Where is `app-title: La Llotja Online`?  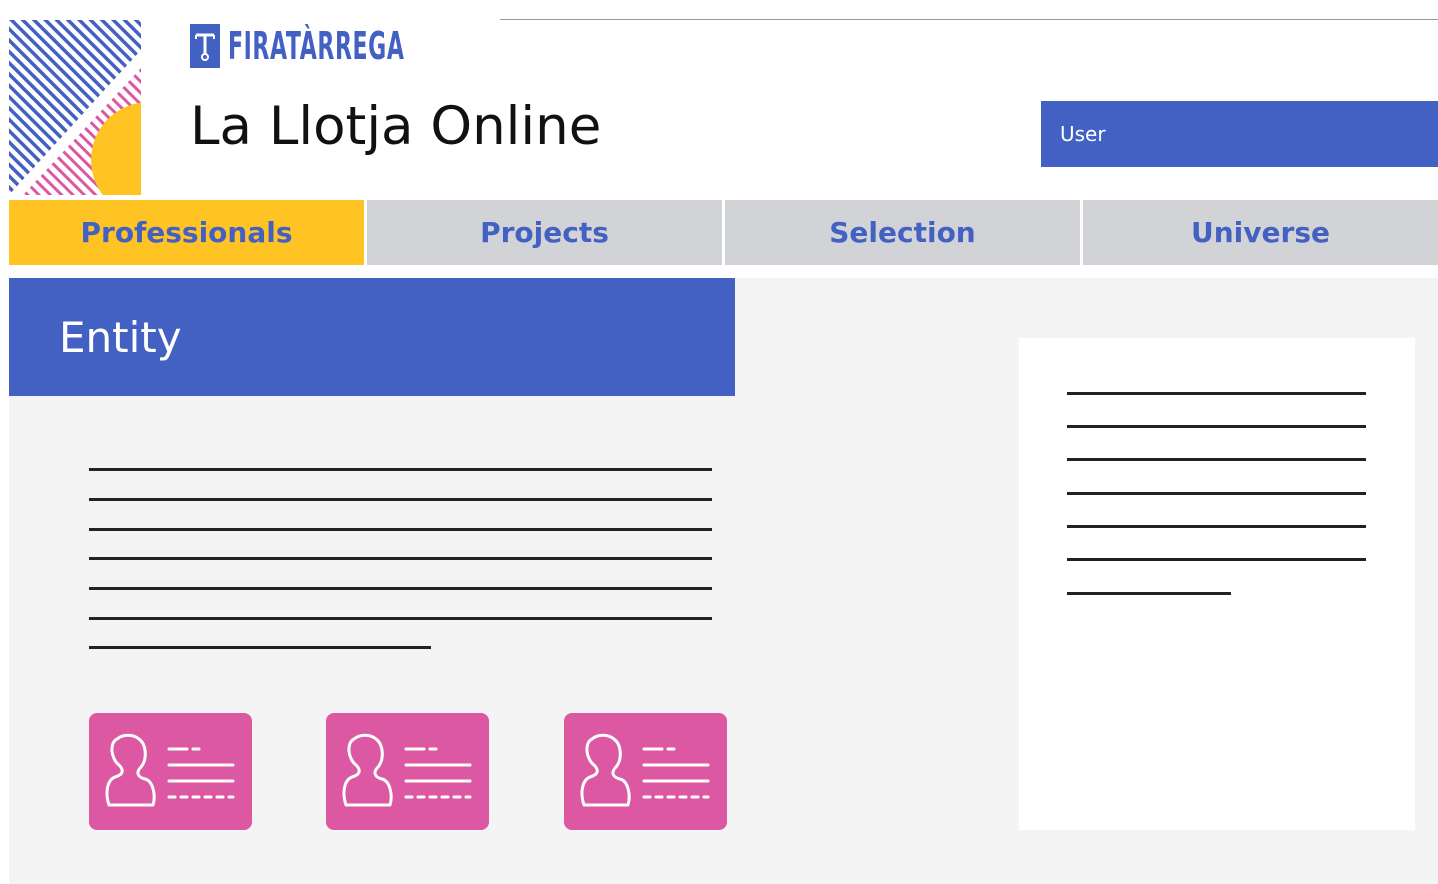 app-title: La Llotja Online is located at coordinates (396, 126).